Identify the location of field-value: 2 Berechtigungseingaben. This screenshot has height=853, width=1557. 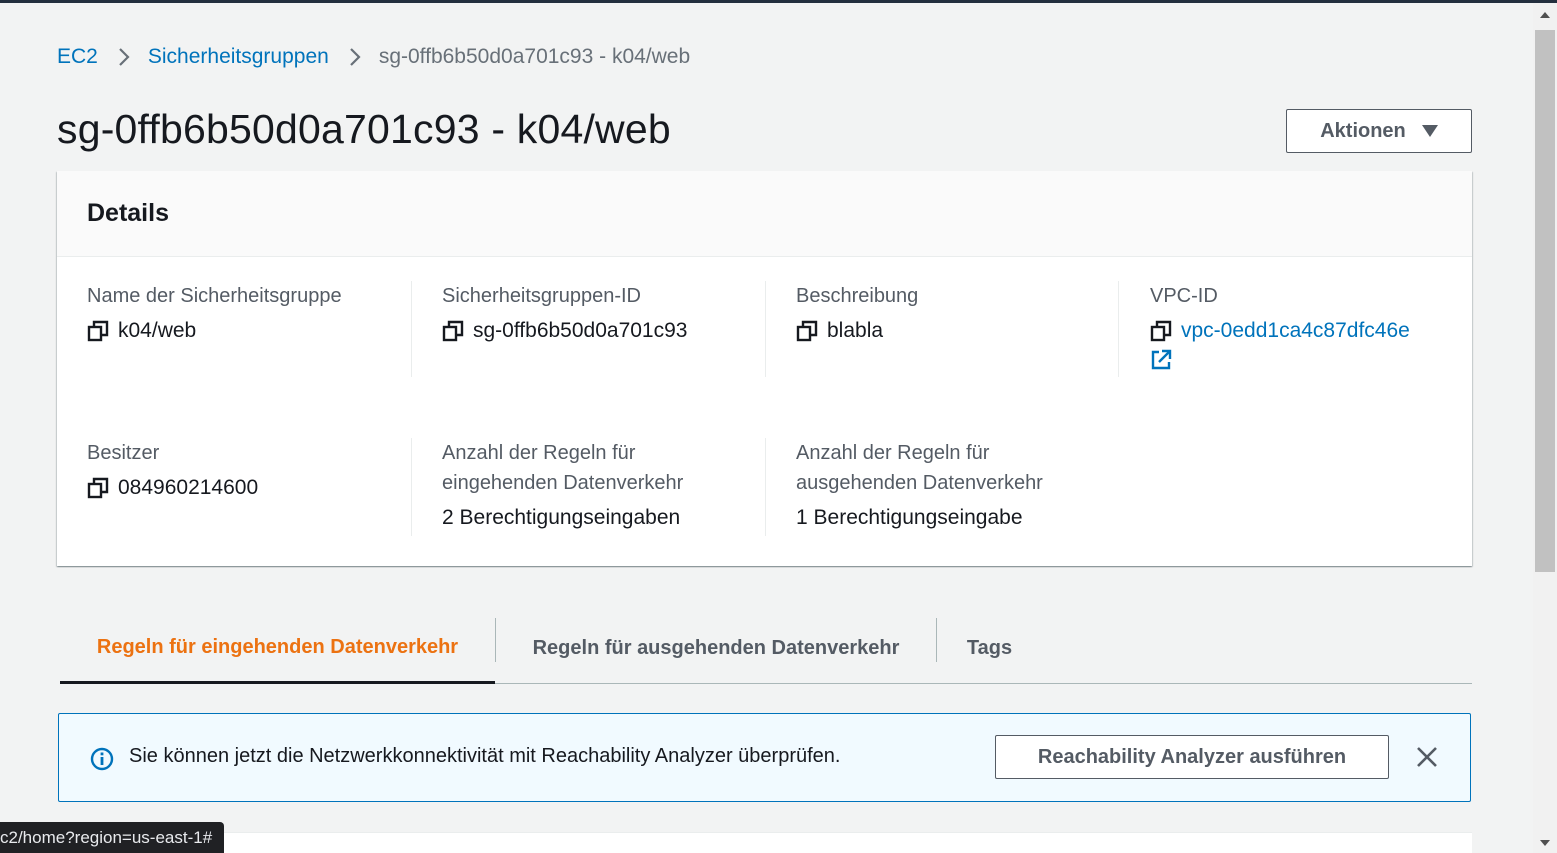
(592, 518).